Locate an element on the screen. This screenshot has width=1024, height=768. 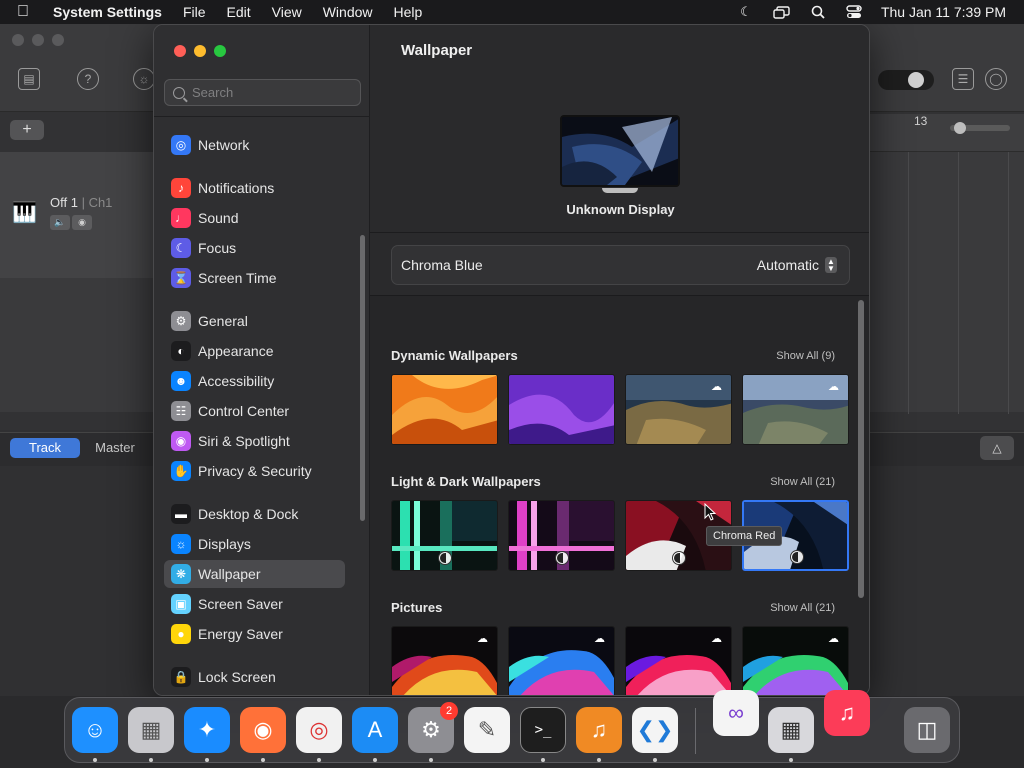
close-button is located at coordinates (180, 51).